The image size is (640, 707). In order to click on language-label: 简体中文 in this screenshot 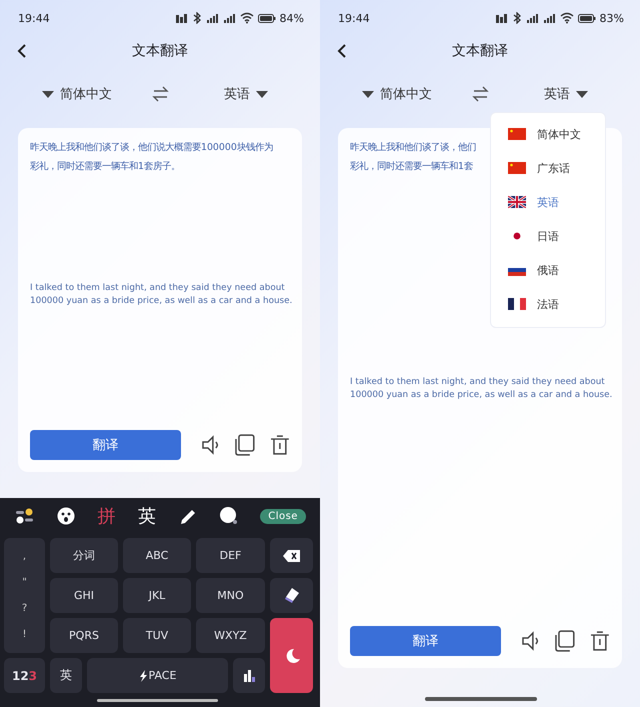, I will do `click(559, 134)`.